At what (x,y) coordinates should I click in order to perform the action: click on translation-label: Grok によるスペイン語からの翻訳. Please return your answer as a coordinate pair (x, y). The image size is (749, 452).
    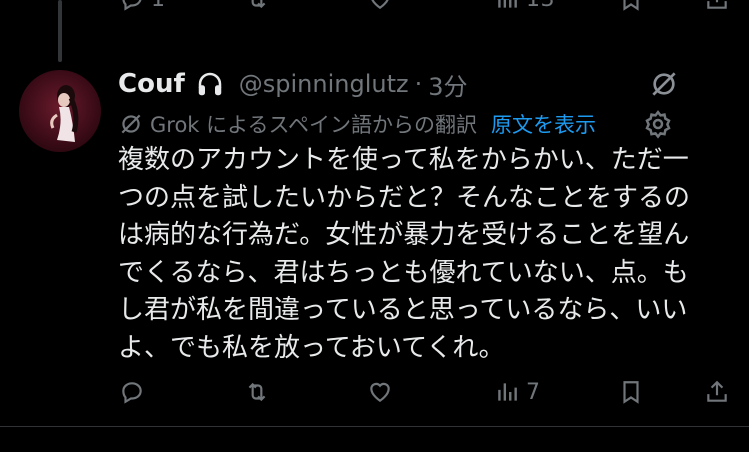
    Looking at the image, I should click on (314, 125).